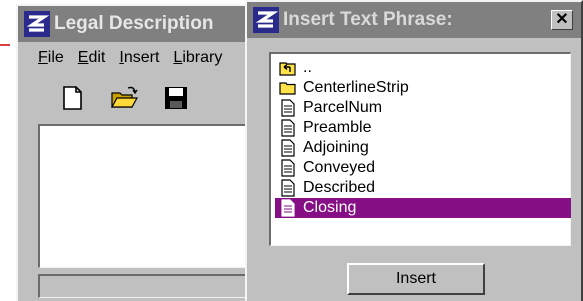 The height and width of the screenshot is (301, 583). What do you see at coordinates (97, 57) in the screenshot?
I see `menu-edit-label: dit` at bounding box center [97, 57].